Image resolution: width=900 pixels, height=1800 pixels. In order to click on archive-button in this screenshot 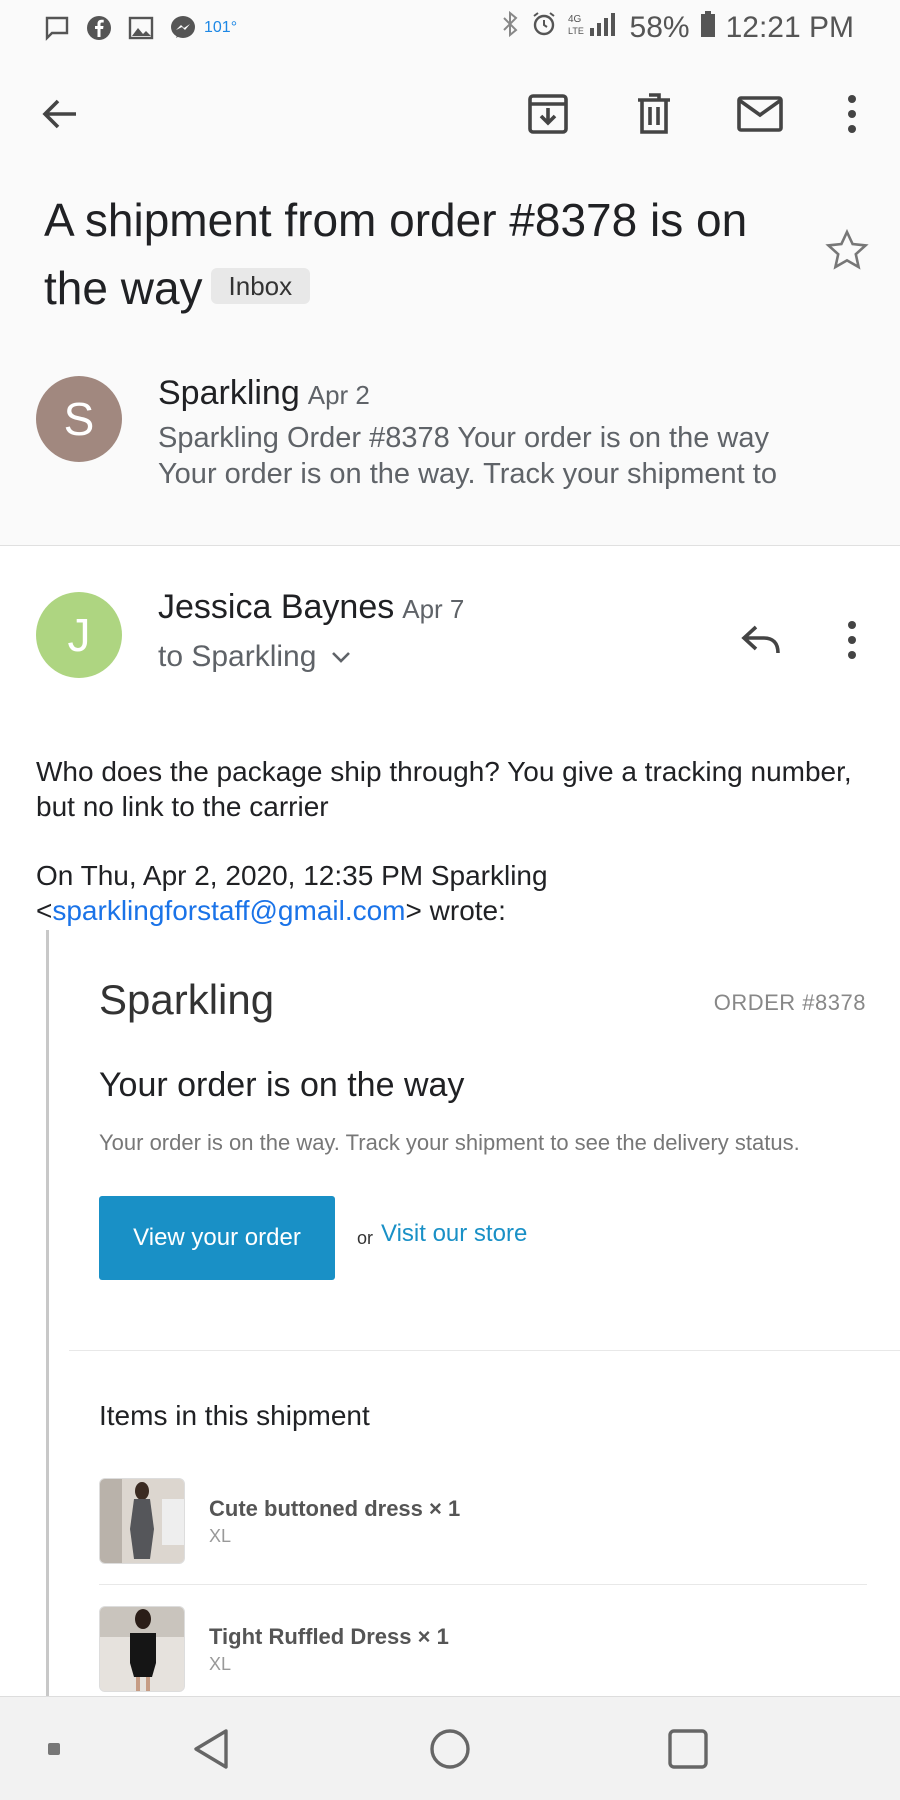, I will do `click(548, 114)`.